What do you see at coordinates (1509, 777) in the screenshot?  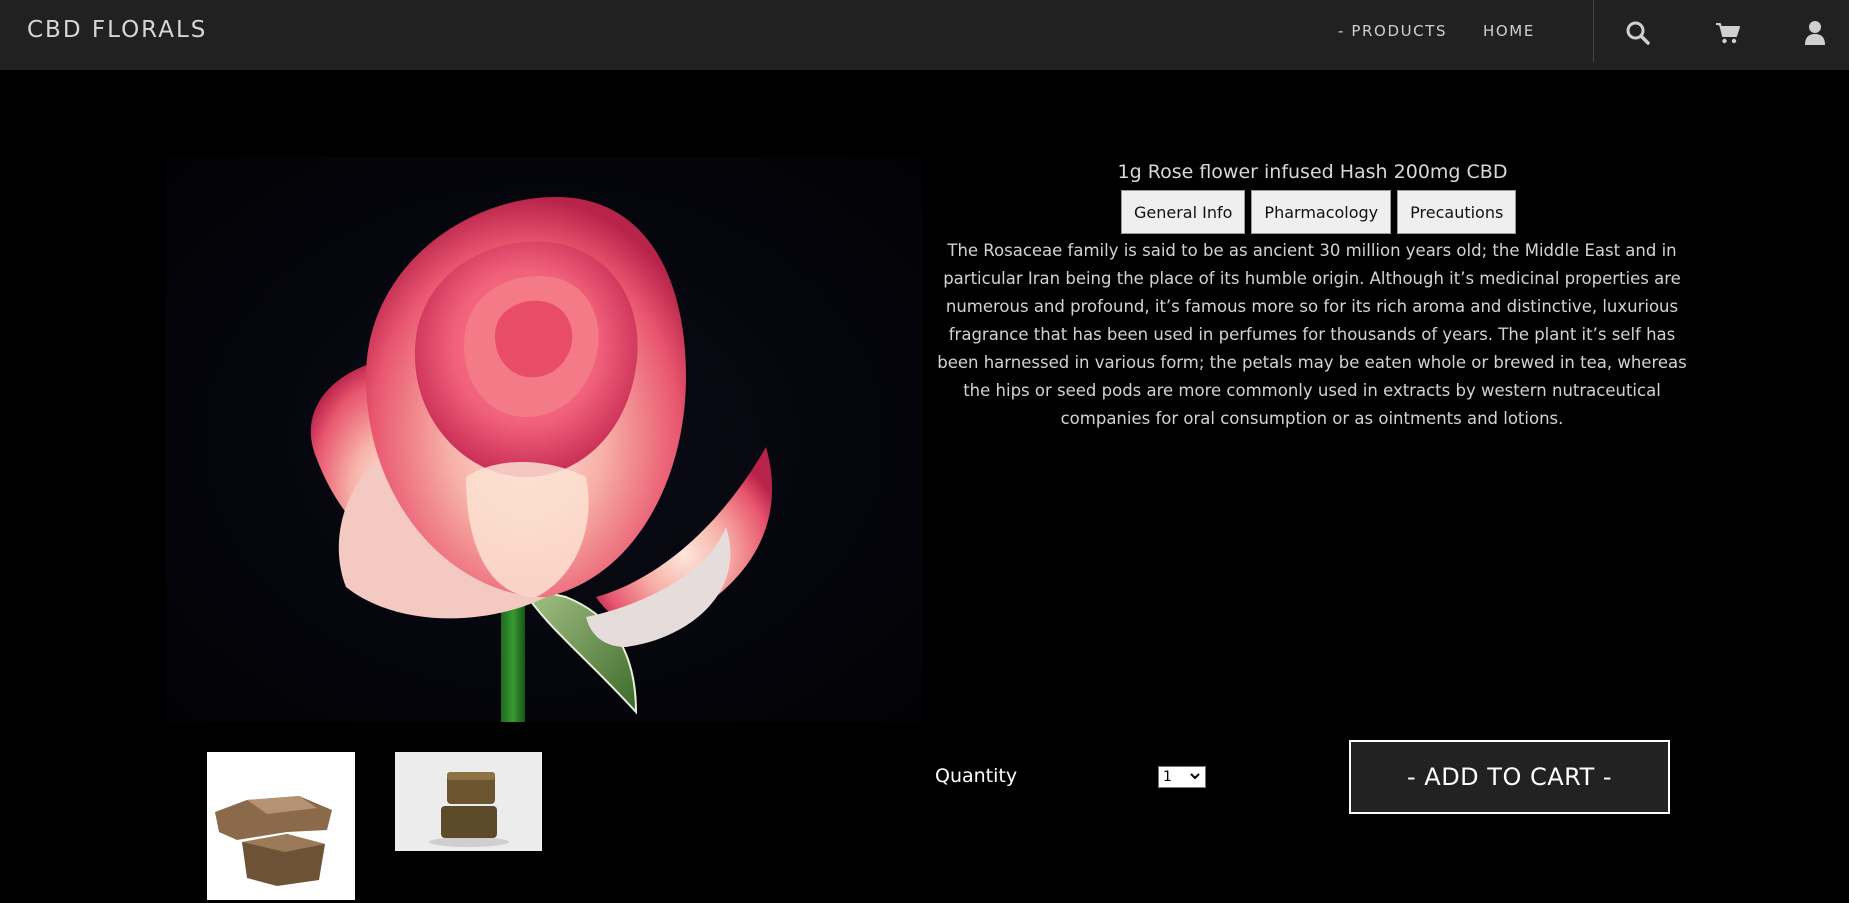 I see `add-to-cart-button: - ADD TO CART -` at bounding box center [1509, 777].